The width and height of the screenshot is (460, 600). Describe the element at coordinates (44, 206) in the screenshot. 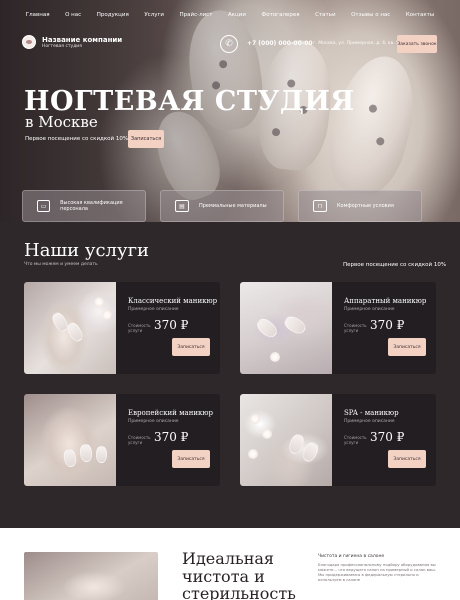

I see `certificate-icon: ▭` at that location.